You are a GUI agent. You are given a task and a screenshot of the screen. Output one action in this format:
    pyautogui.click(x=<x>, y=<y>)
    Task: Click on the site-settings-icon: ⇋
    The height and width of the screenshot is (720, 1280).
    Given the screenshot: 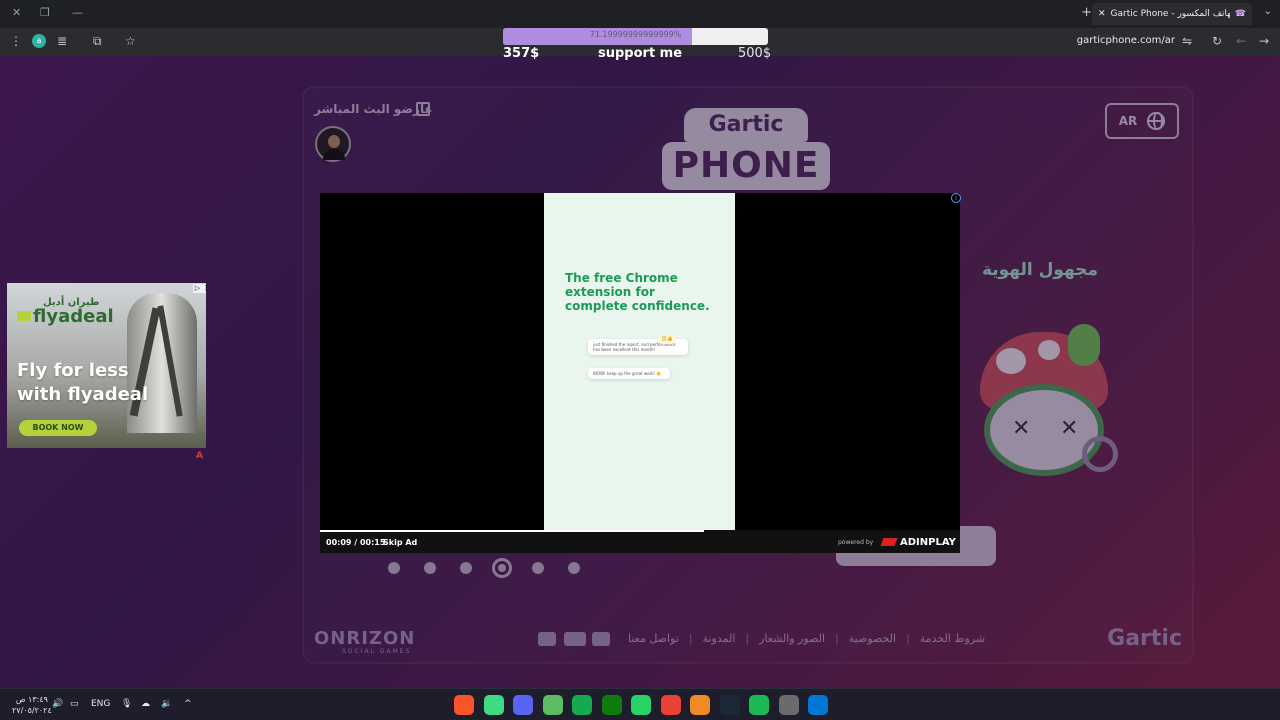 What is the action you would take?
    pyautogui.click(x=1187, y=41)
    